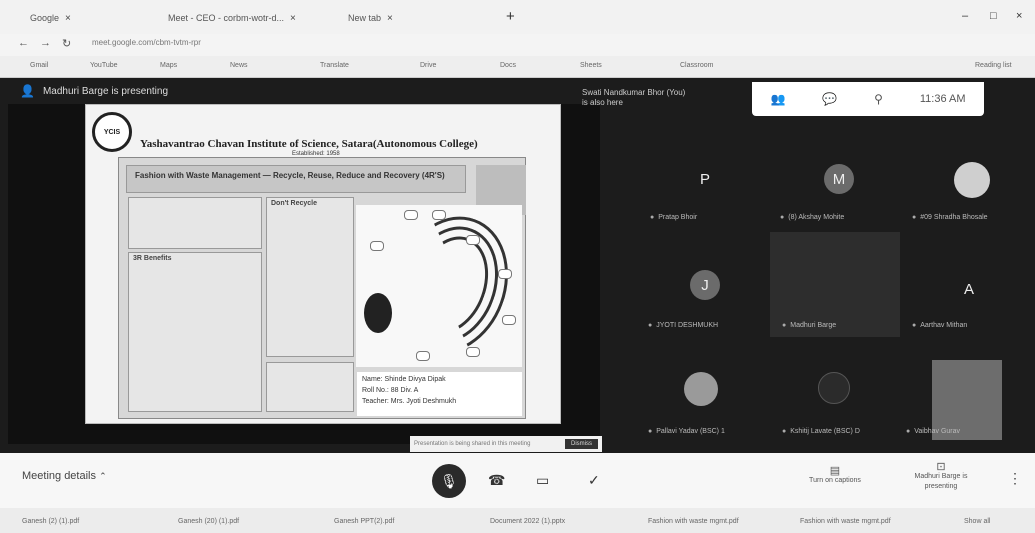  What do you see at coordinates (674, 217) in the screenshot?
I see `participant-name: ● Pratap Bhoir` at bounding box center [674, 217].